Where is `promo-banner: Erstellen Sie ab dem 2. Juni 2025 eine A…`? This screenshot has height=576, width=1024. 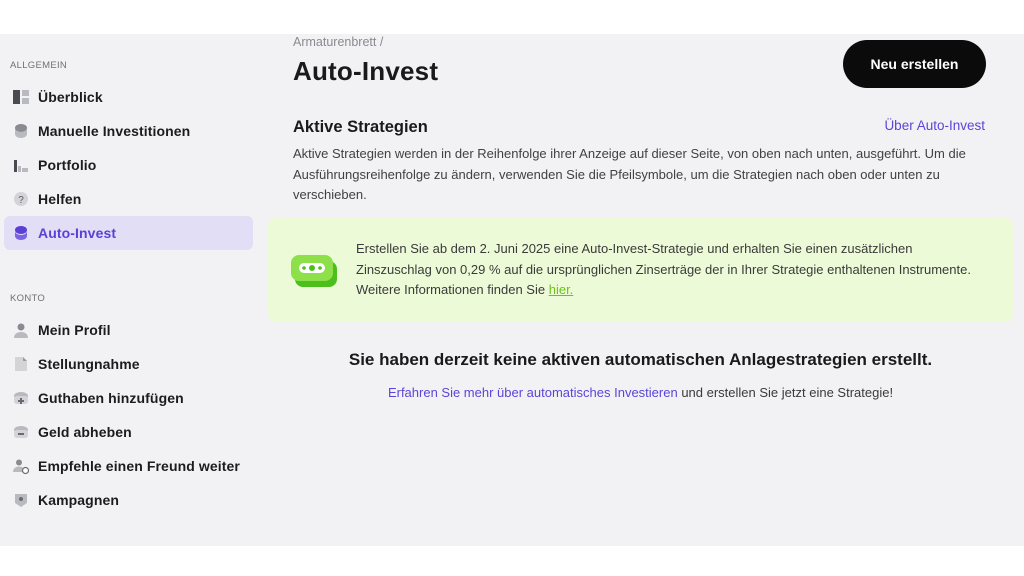 promo-banner: Erstellen Sie ab dem 2. Juni 2025 eine A… is located at coordinates (640, 270).